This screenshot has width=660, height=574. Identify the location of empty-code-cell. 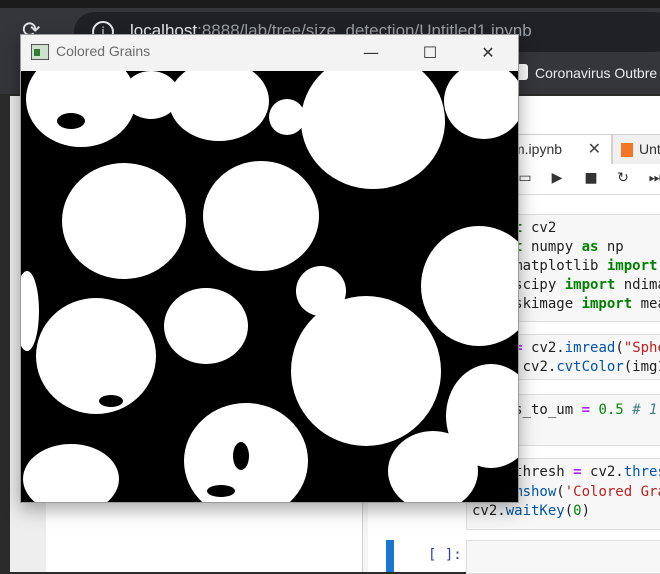
(563, 557).